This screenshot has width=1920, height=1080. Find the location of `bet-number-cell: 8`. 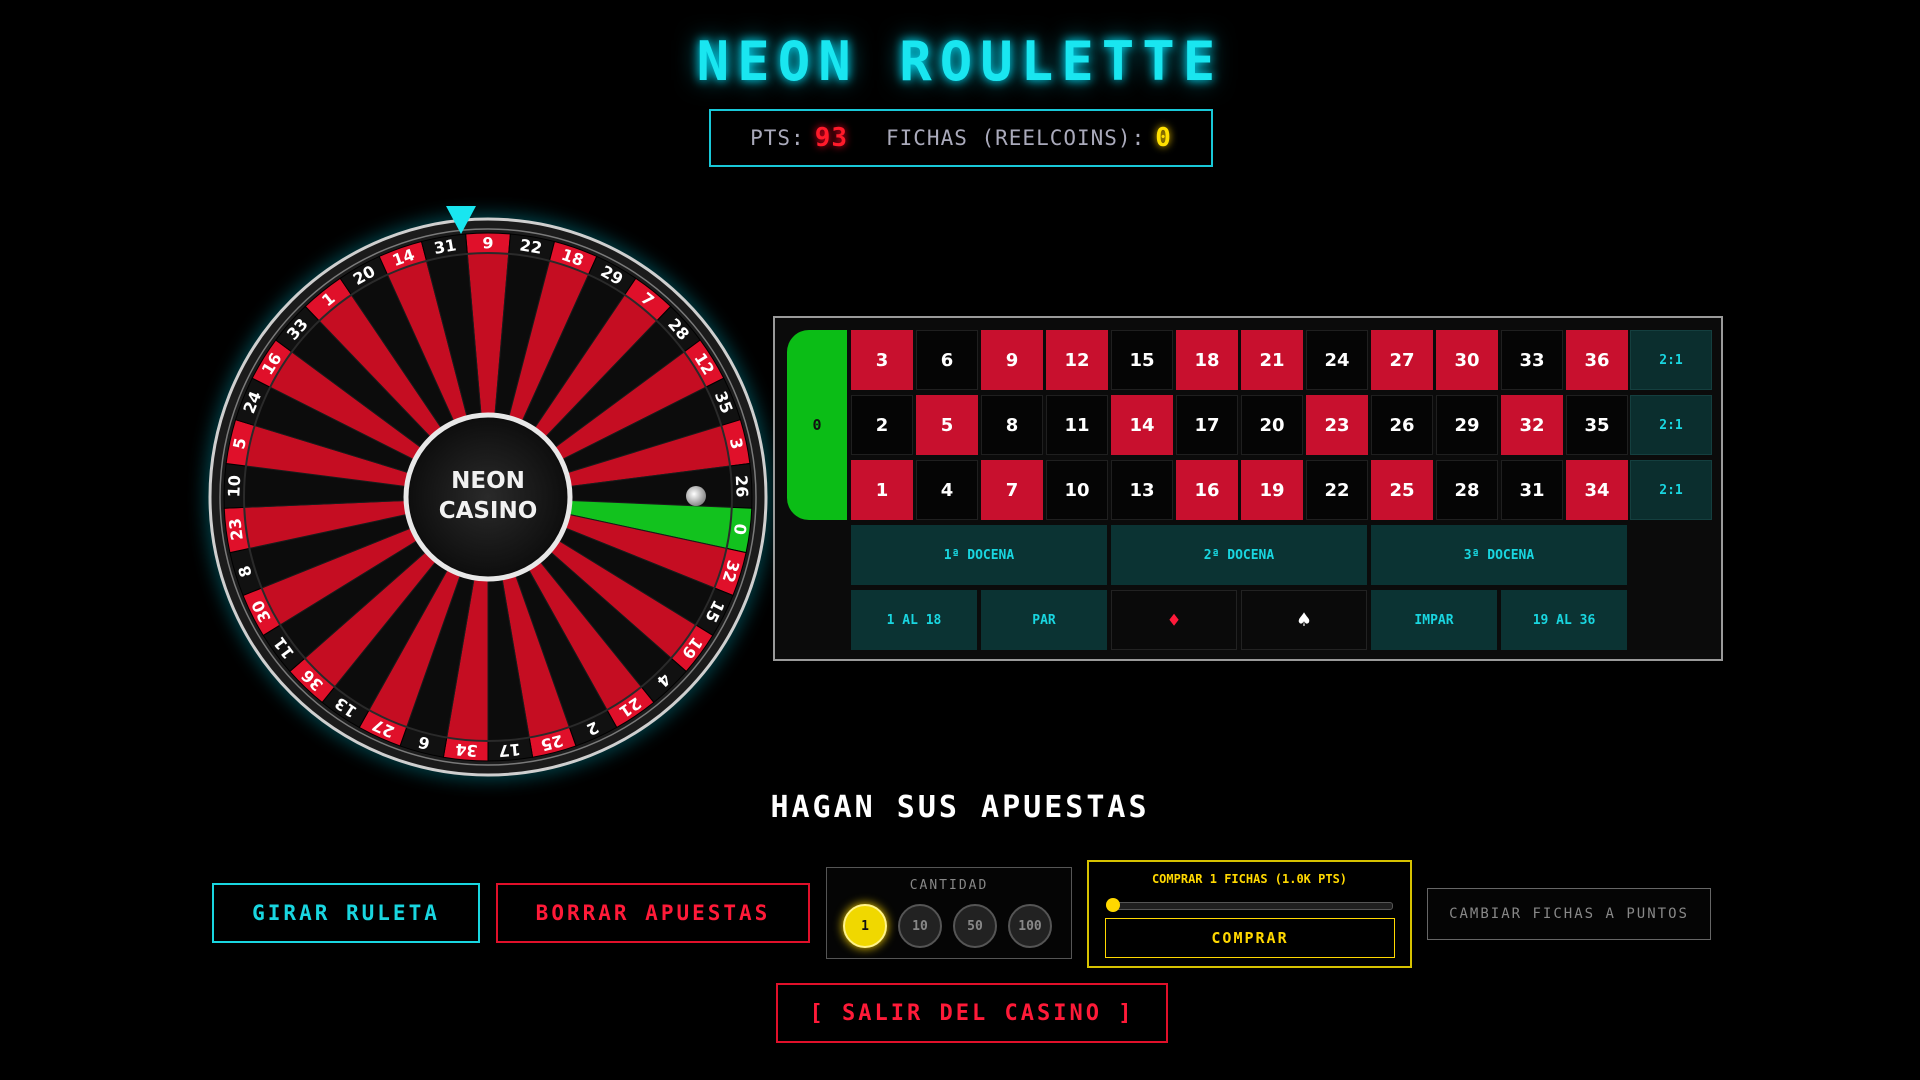

bet-number-cell: 8 is located at coordinates (1012, 425).